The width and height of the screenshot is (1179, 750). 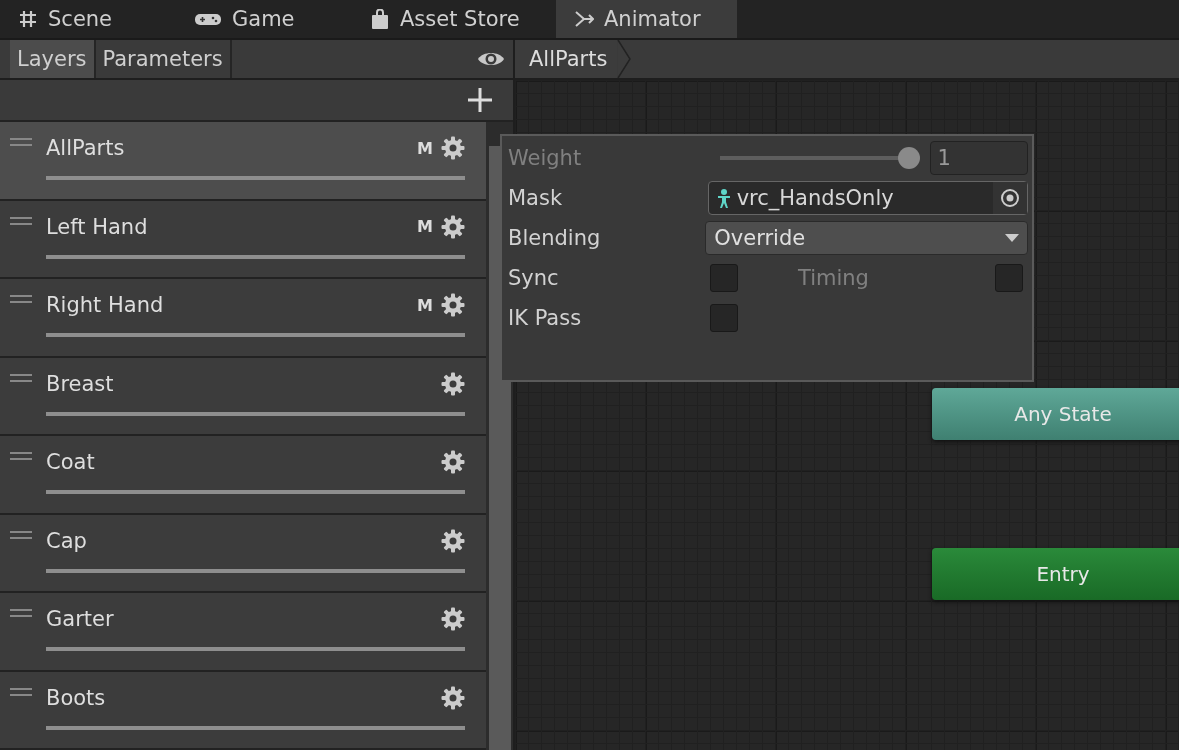 I want to click on eye-icon, so click(x=491, y=59).